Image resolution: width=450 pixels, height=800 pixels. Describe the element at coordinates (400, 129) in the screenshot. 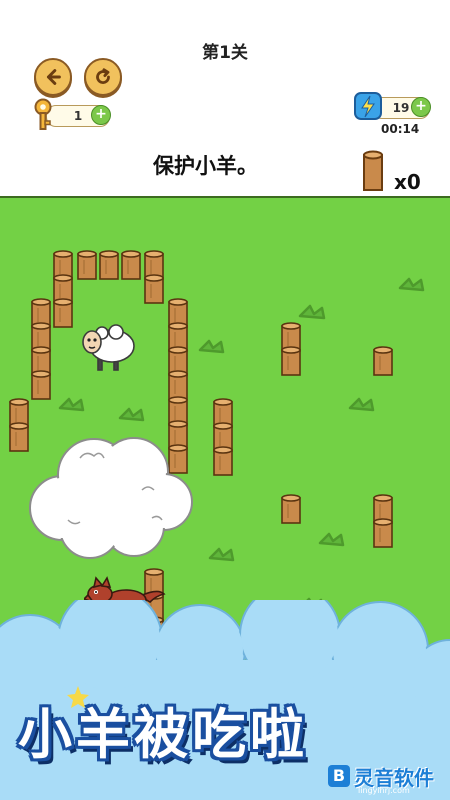

I see `timer: 00:14` at that location.